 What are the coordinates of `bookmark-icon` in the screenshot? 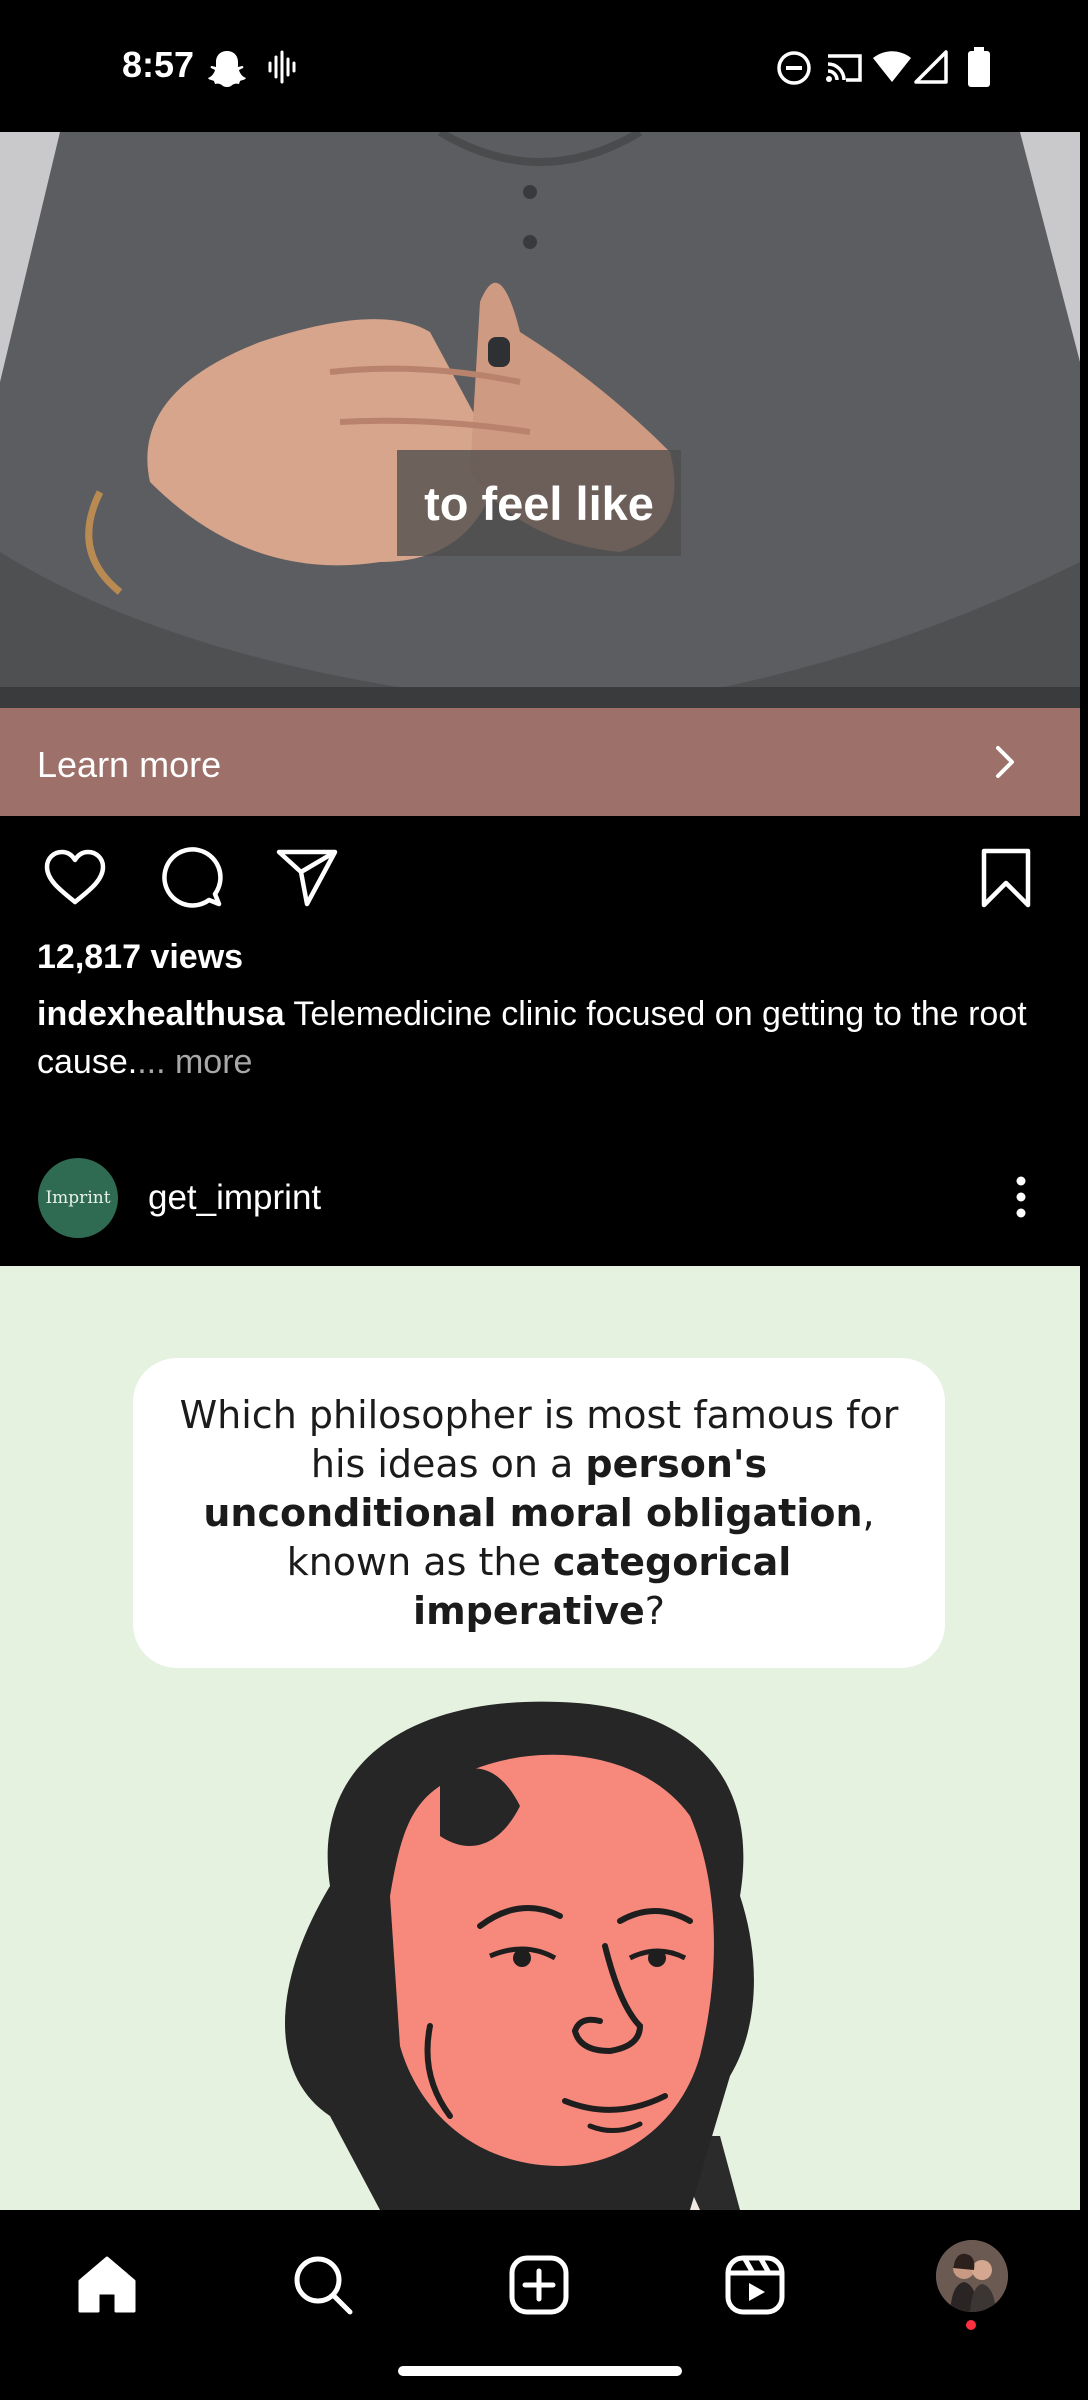 It's located at (1006, 878).